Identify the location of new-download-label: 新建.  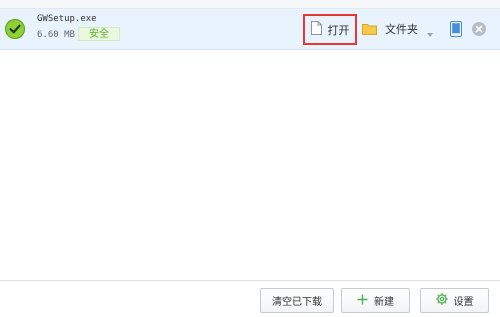
(384, 302).